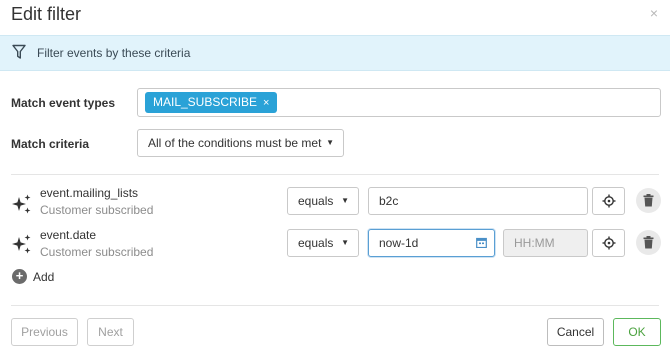 This screenshot has width=670, height=356. Describe the element at coordinates (205, 102) in the screenshot. I see `event-type-tag-label: MAIL_SUBSCRIBE` at that location.